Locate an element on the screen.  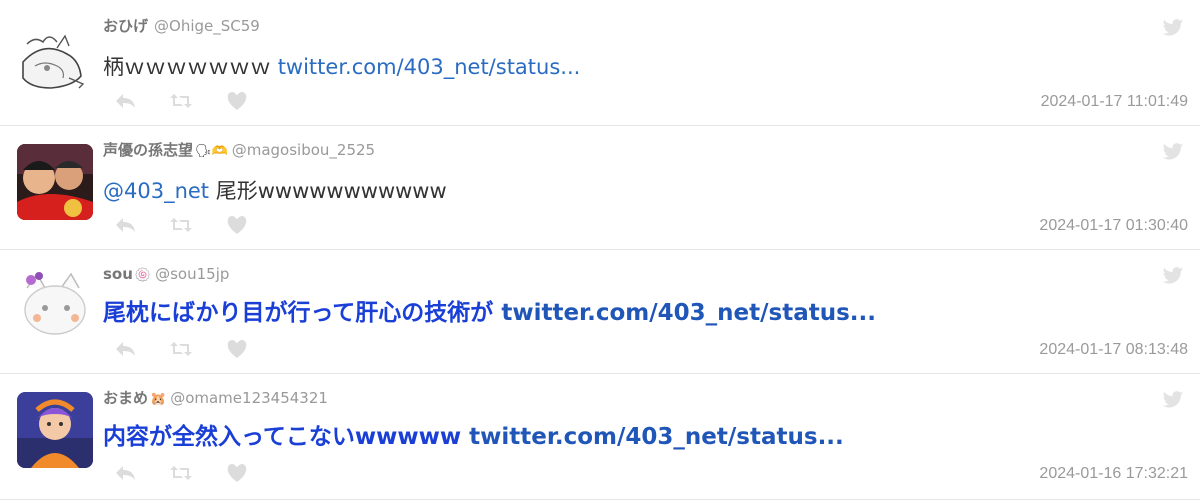
tweet-header: sou 🍥 @sou15jp is located at coordinates (166, 275).